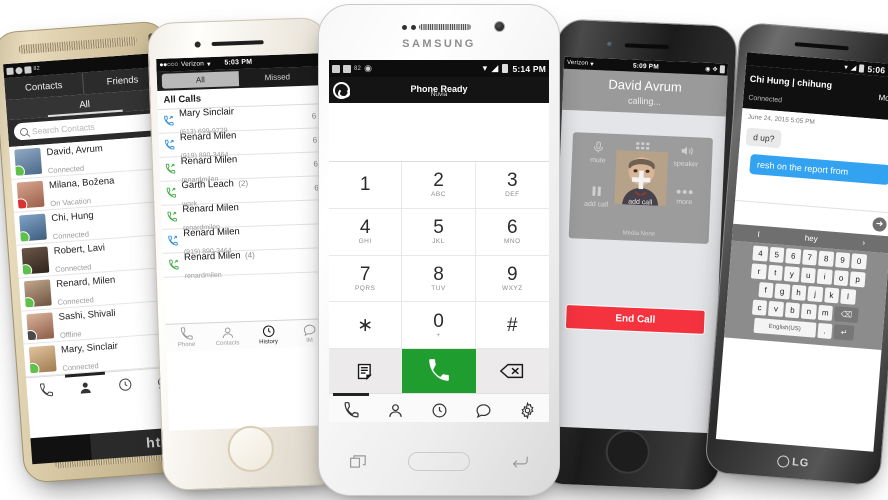 Image resolution: width=888 pixels, height=500 pixels. Describe the element at coordinates (366, 325) in the screenshot. I see `dial-key-star: ∗` at that location.